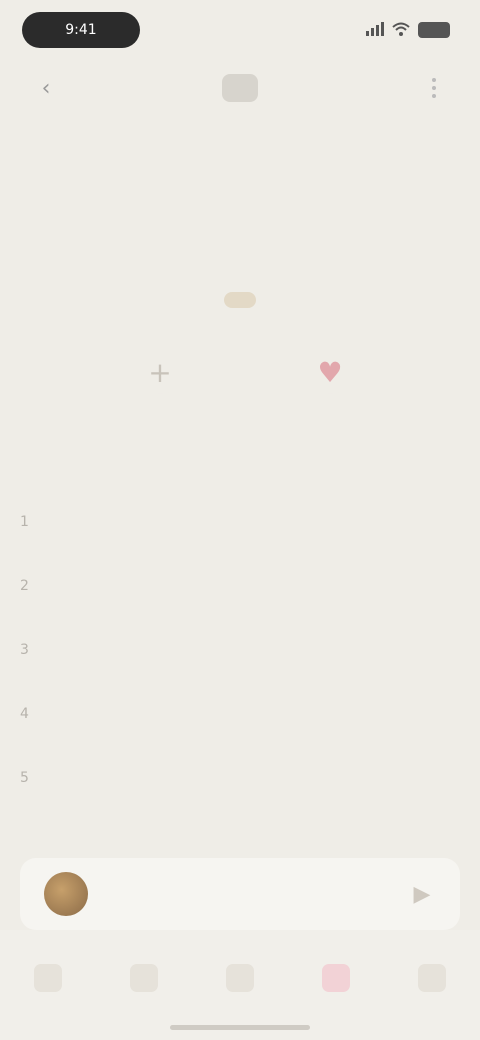 Image resolution: width=480 pixels, height=1040 pixels. Describe the element at coordinates (240, 894) in the screenshot. I see `mini-player: ▶` at that location.